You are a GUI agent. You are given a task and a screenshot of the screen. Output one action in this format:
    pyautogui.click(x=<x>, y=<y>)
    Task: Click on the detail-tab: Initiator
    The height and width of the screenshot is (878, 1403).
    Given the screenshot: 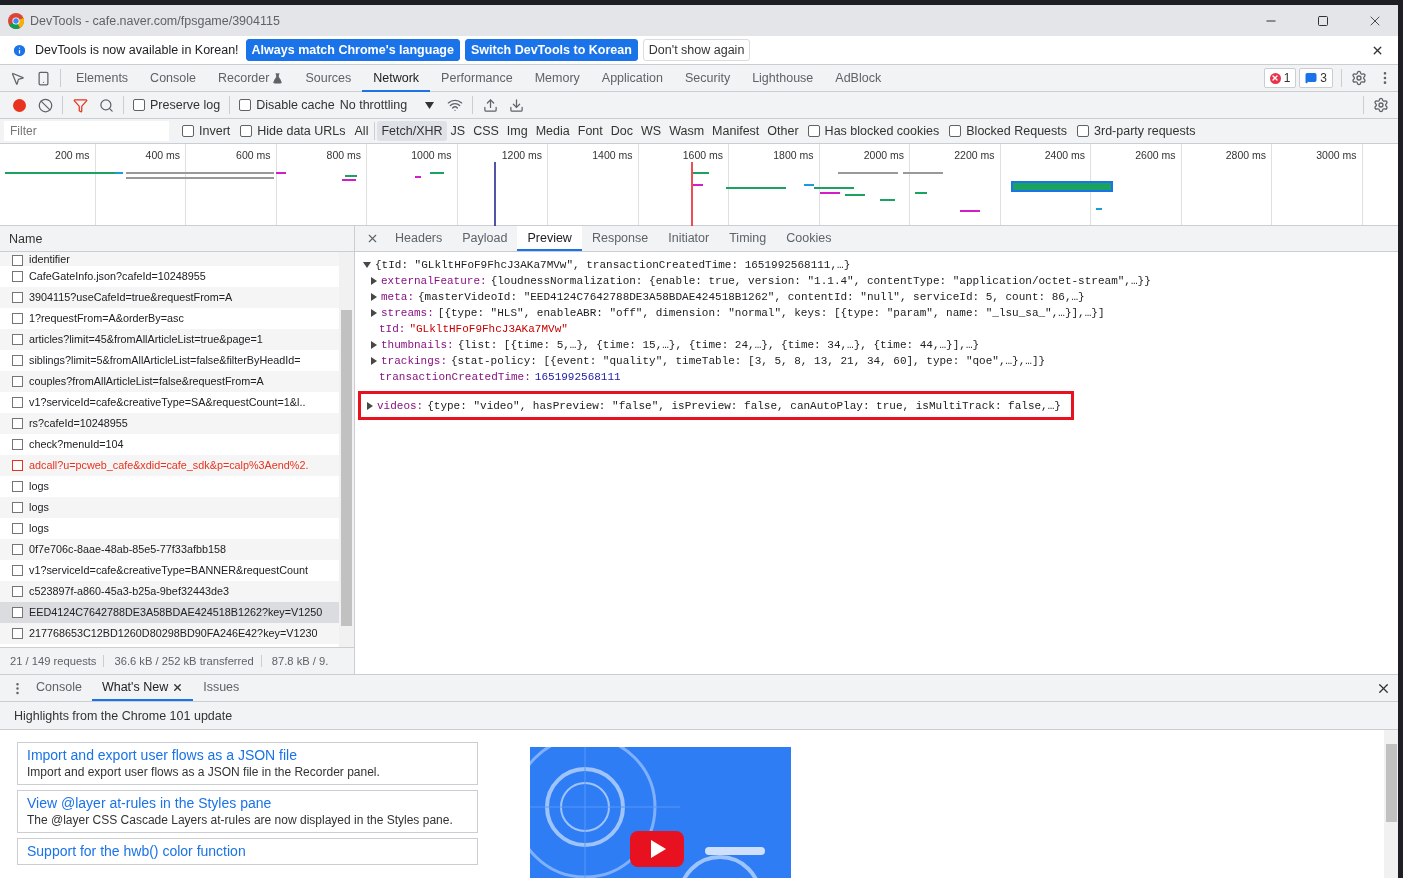 What is the action you would take?
    pyautogui.click(x=689, y=238)
    